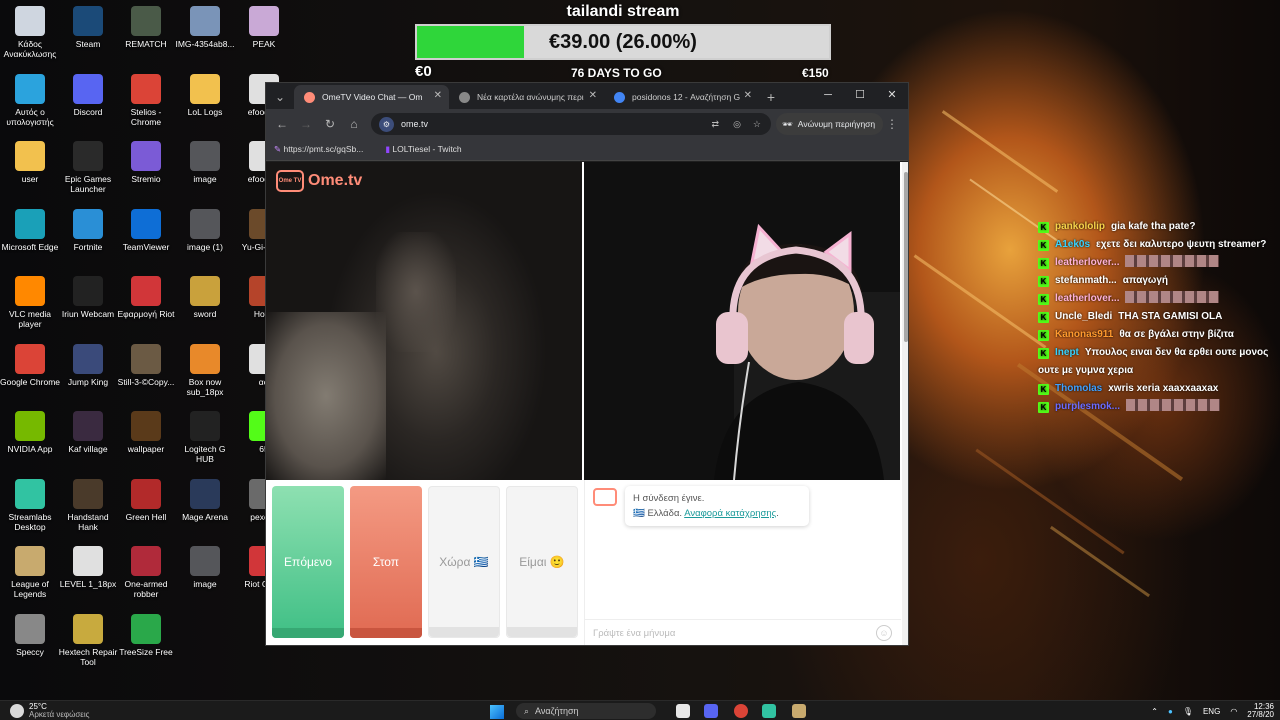  What do you see at coordinates (205, 358) in the screenshot?
I see `image-file-icon` at bounding box center [205, 358].